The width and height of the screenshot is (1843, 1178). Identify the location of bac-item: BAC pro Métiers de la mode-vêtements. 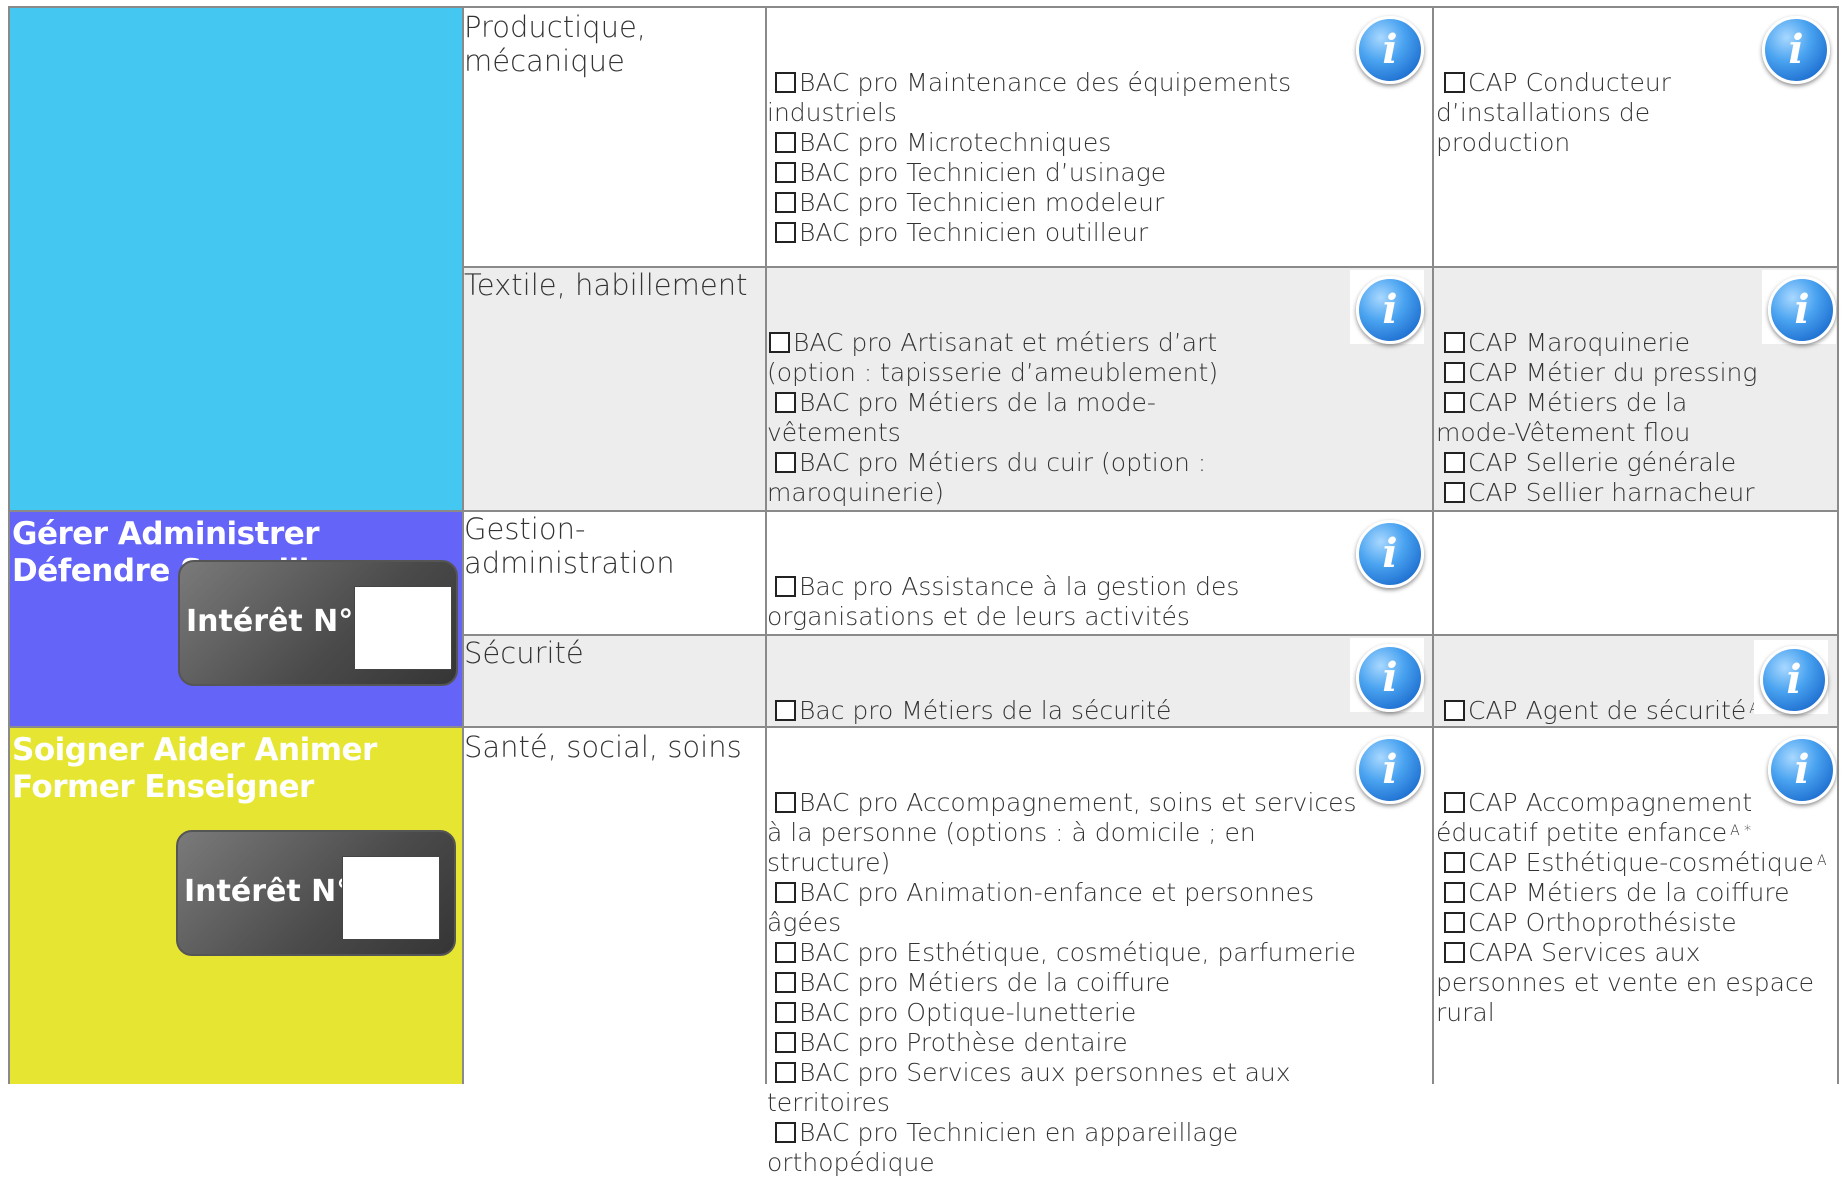
(1022, 418).